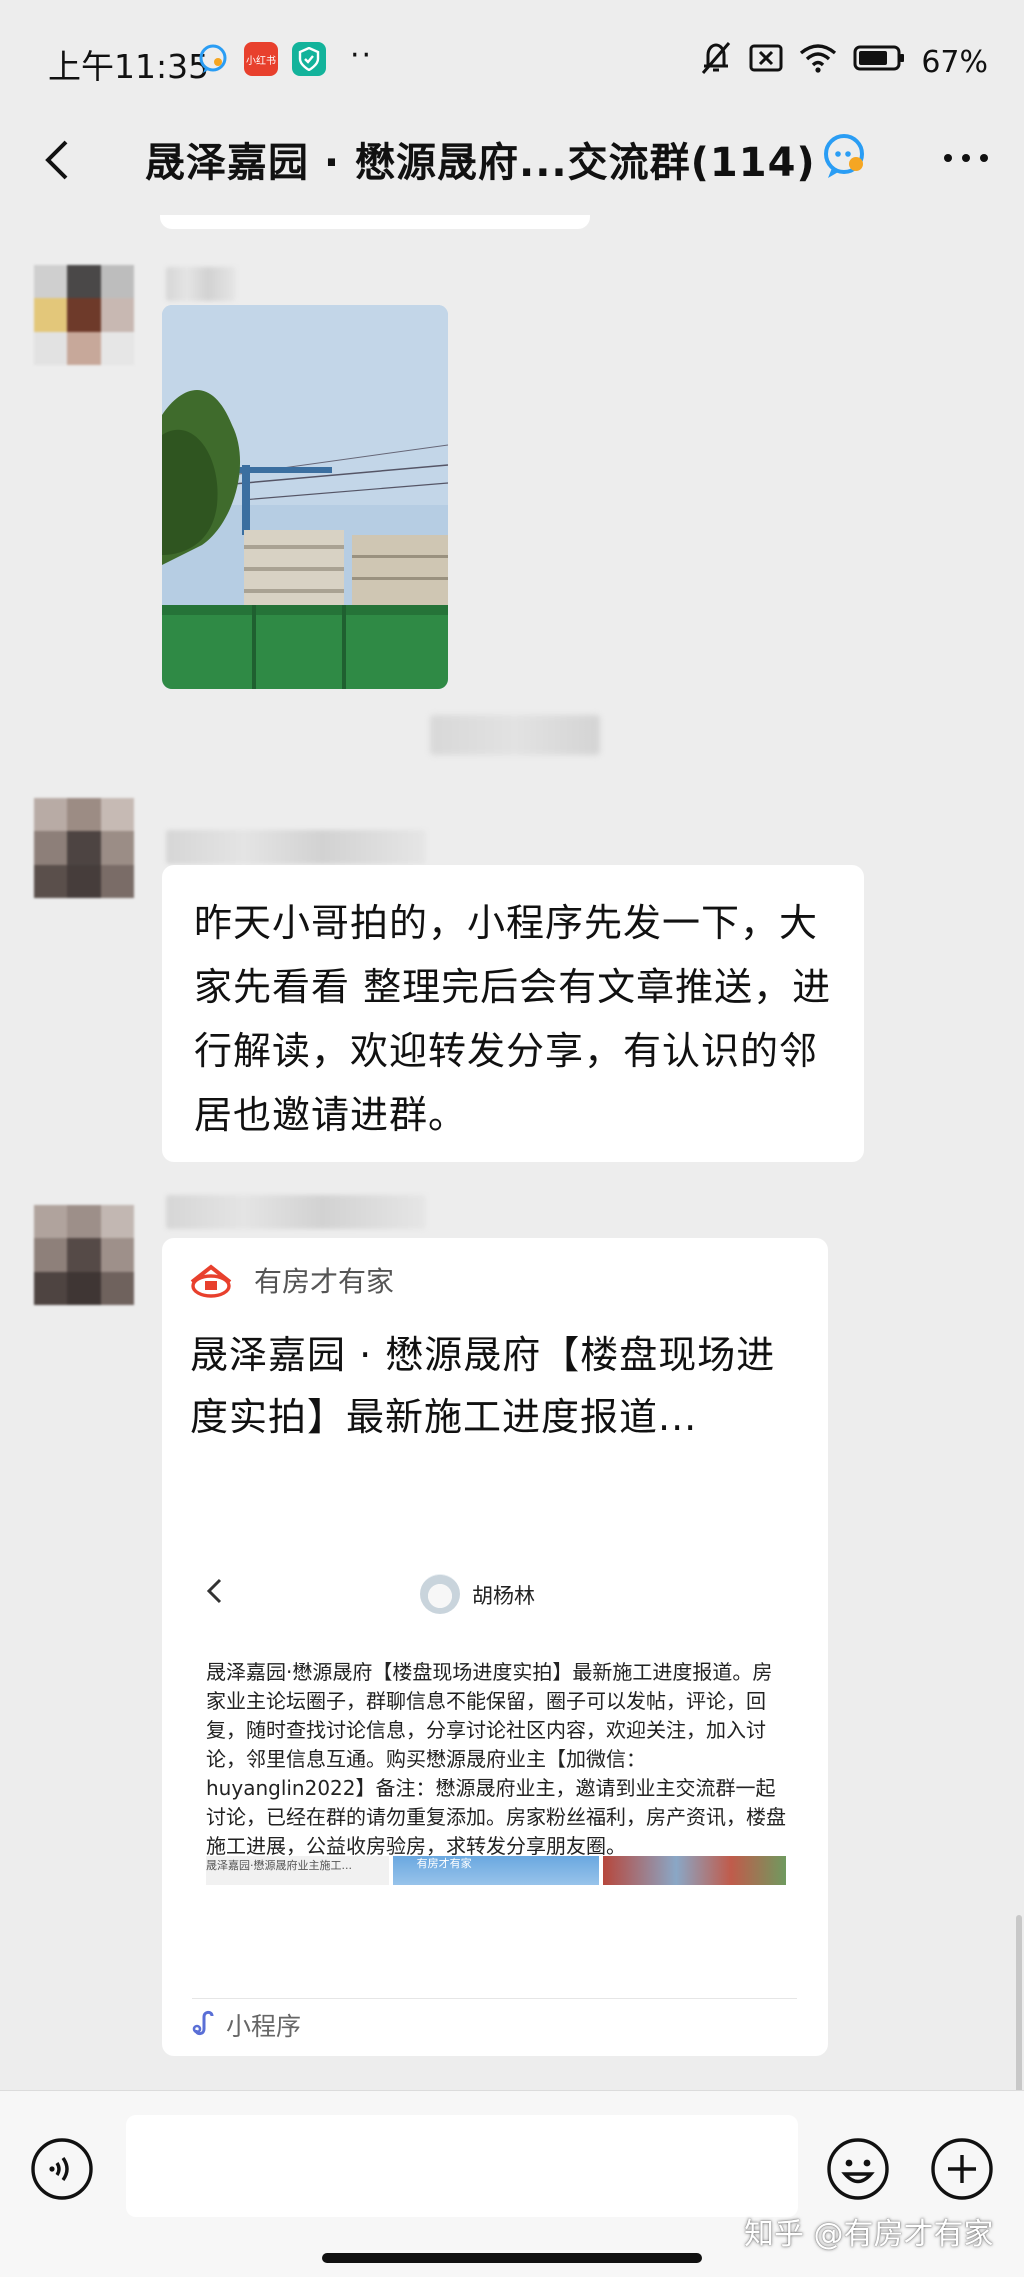  Describe the element at coordinates (695, 1870) in the screenshot. I see `preview-thumbnail` at that location.